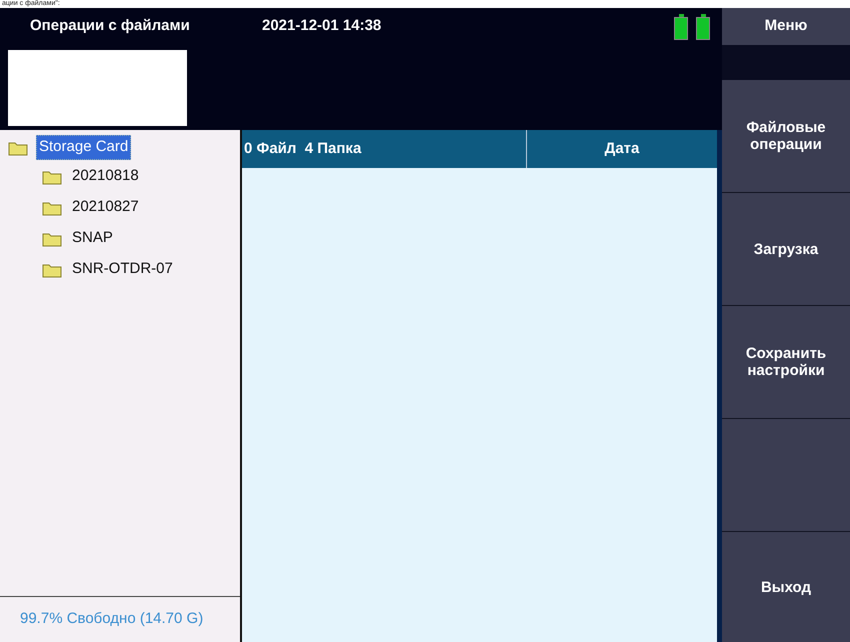  Describe the element at coordinates (322, 26) in the screenshot. I see `date-time: 2021-12-01 14:38` at that location.